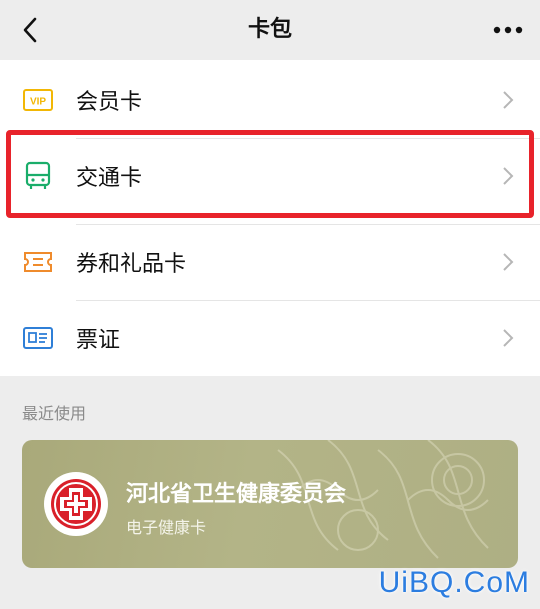 This screenshot has height=609, width=540. What do you see at coordinates (109, 102) in the screenshot?
I see `list-item-label: 会员卡` at bounding box center [109, 102].